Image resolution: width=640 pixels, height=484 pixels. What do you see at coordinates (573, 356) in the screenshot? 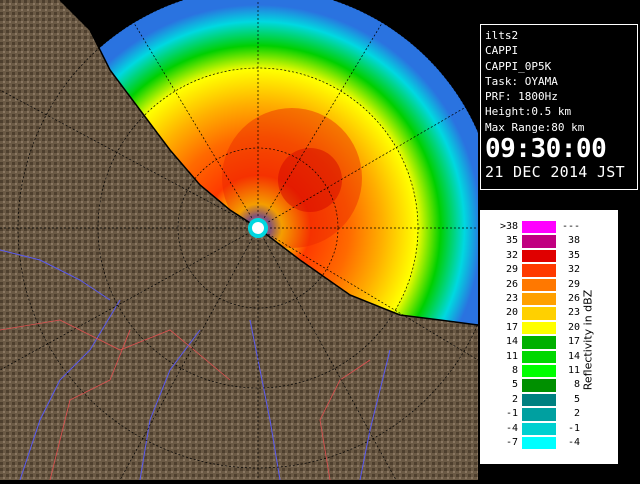
I see `legend-upper-bound: 14` at bounding box center [573, 356].